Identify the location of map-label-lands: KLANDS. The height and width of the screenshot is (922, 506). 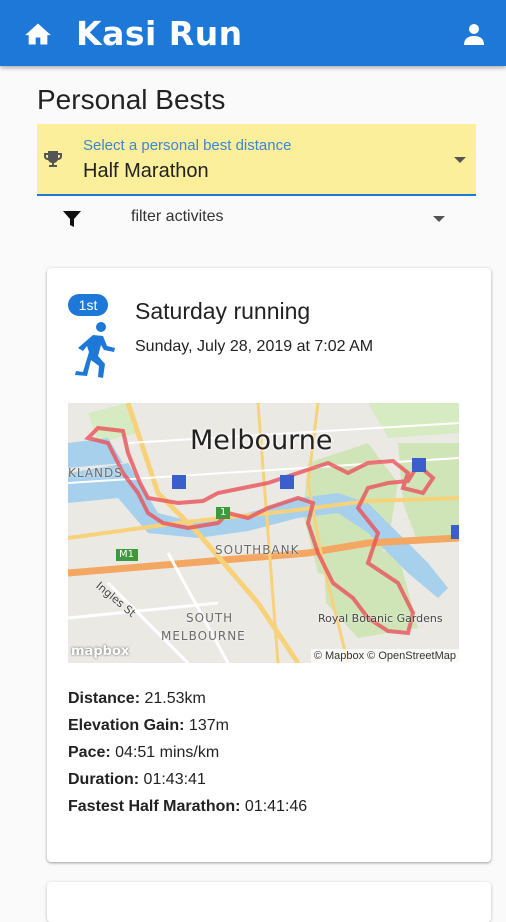
(95, 473).